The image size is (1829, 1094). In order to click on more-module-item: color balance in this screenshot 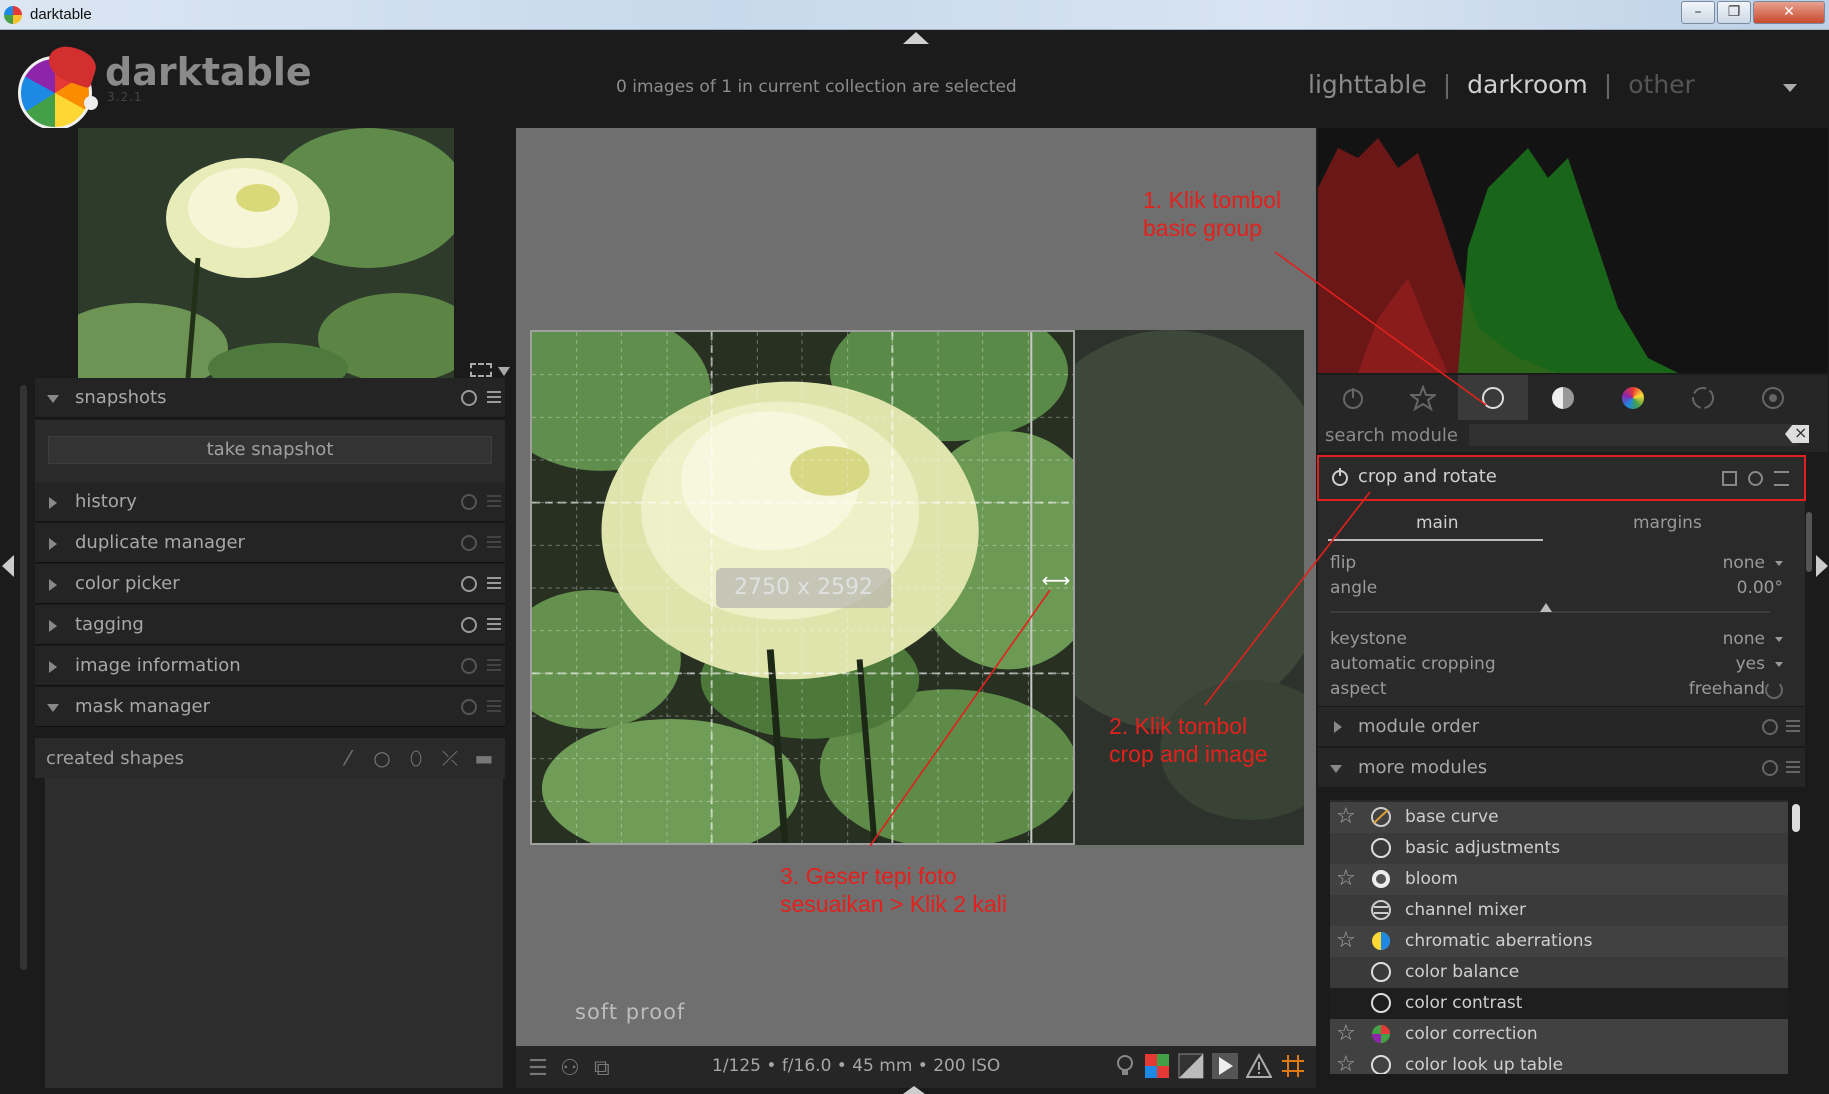, I will do `click(1559, 972)`.